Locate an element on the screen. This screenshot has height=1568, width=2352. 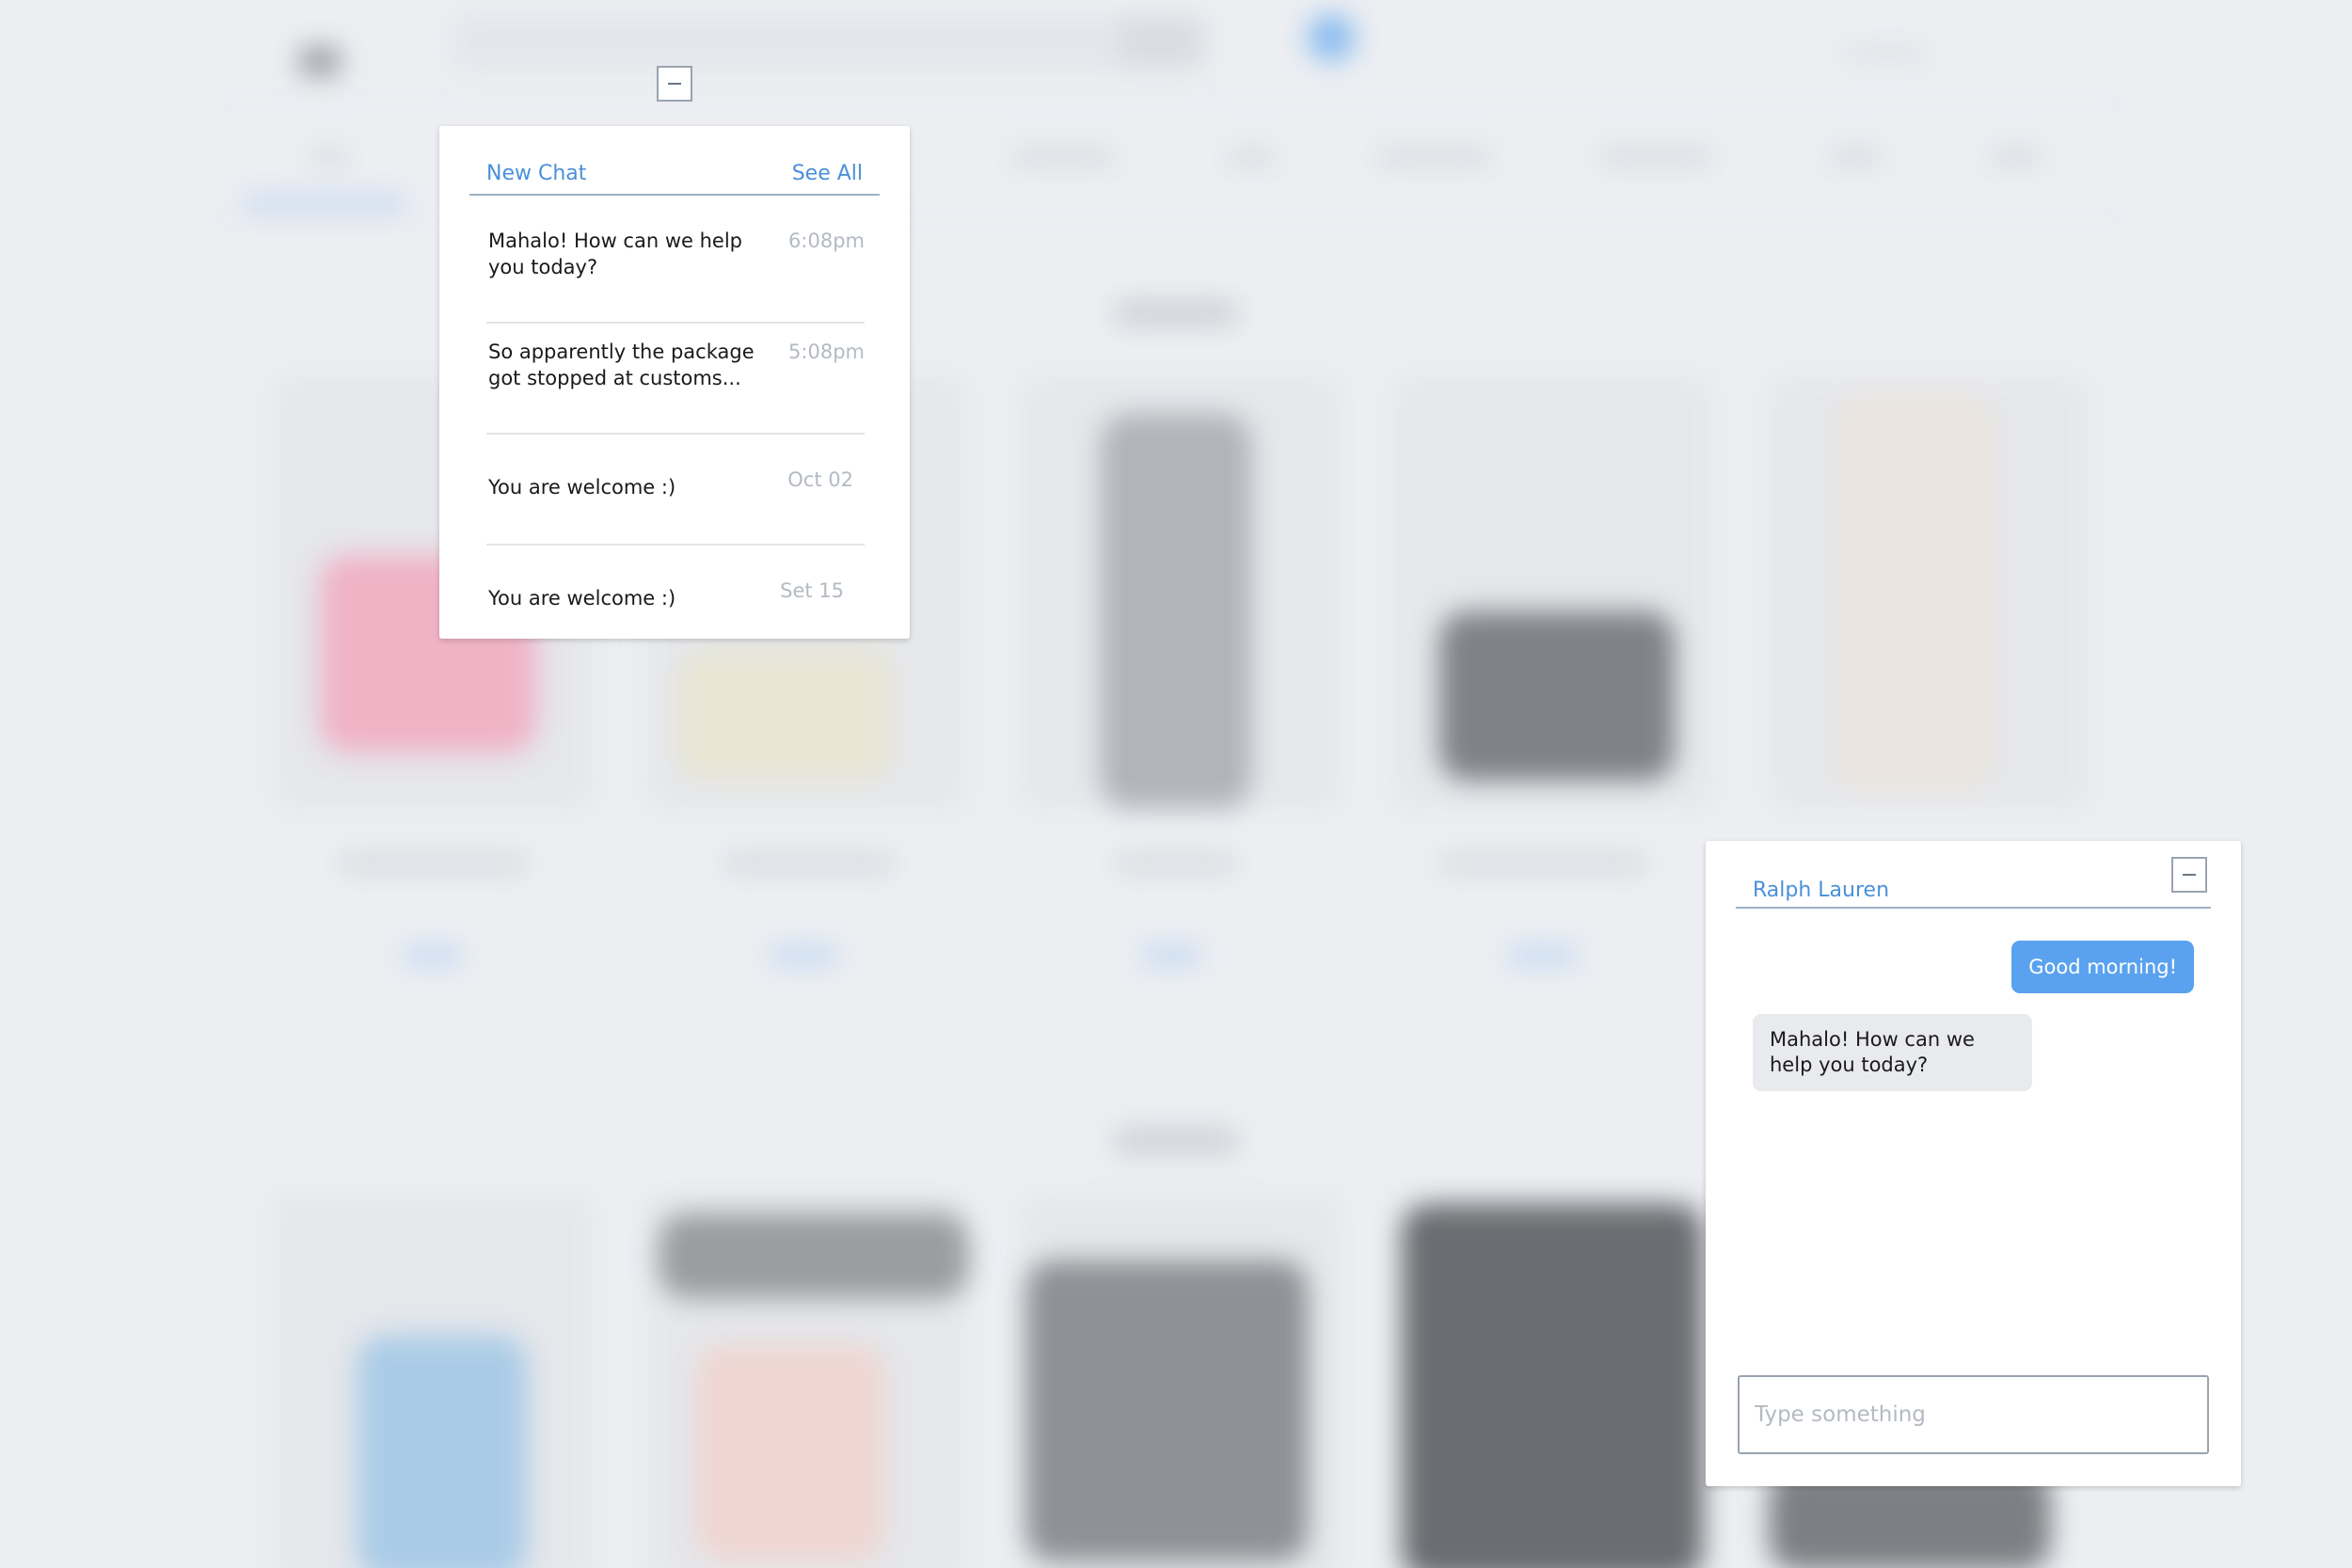
chat-preview-time: Oct 02 is located at coordinates (820, 479).